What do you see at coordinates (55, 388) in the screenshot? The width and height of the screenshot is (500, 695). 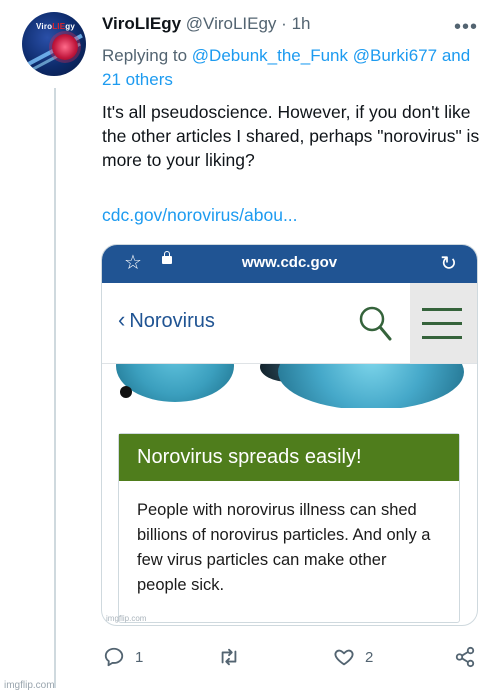 I see `thread-line` at bounding box center [55, 388].